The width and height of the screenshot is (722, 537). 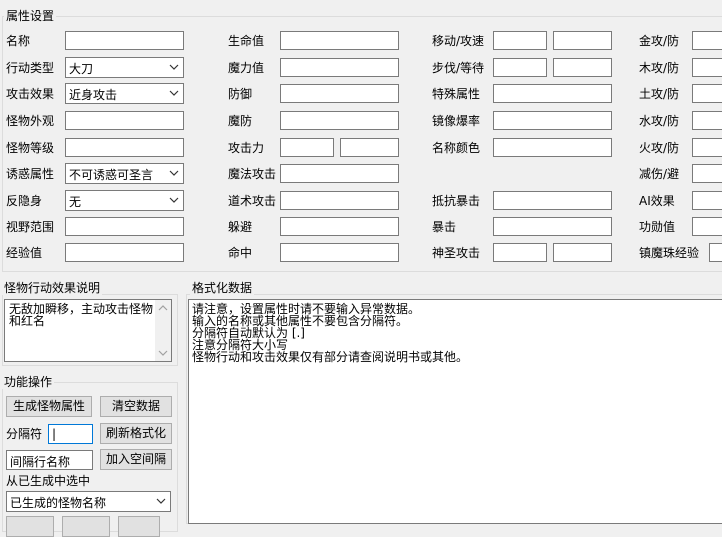 I want to click on field-label-col2-5: 魔法攻击, so click(x=252, y=174).